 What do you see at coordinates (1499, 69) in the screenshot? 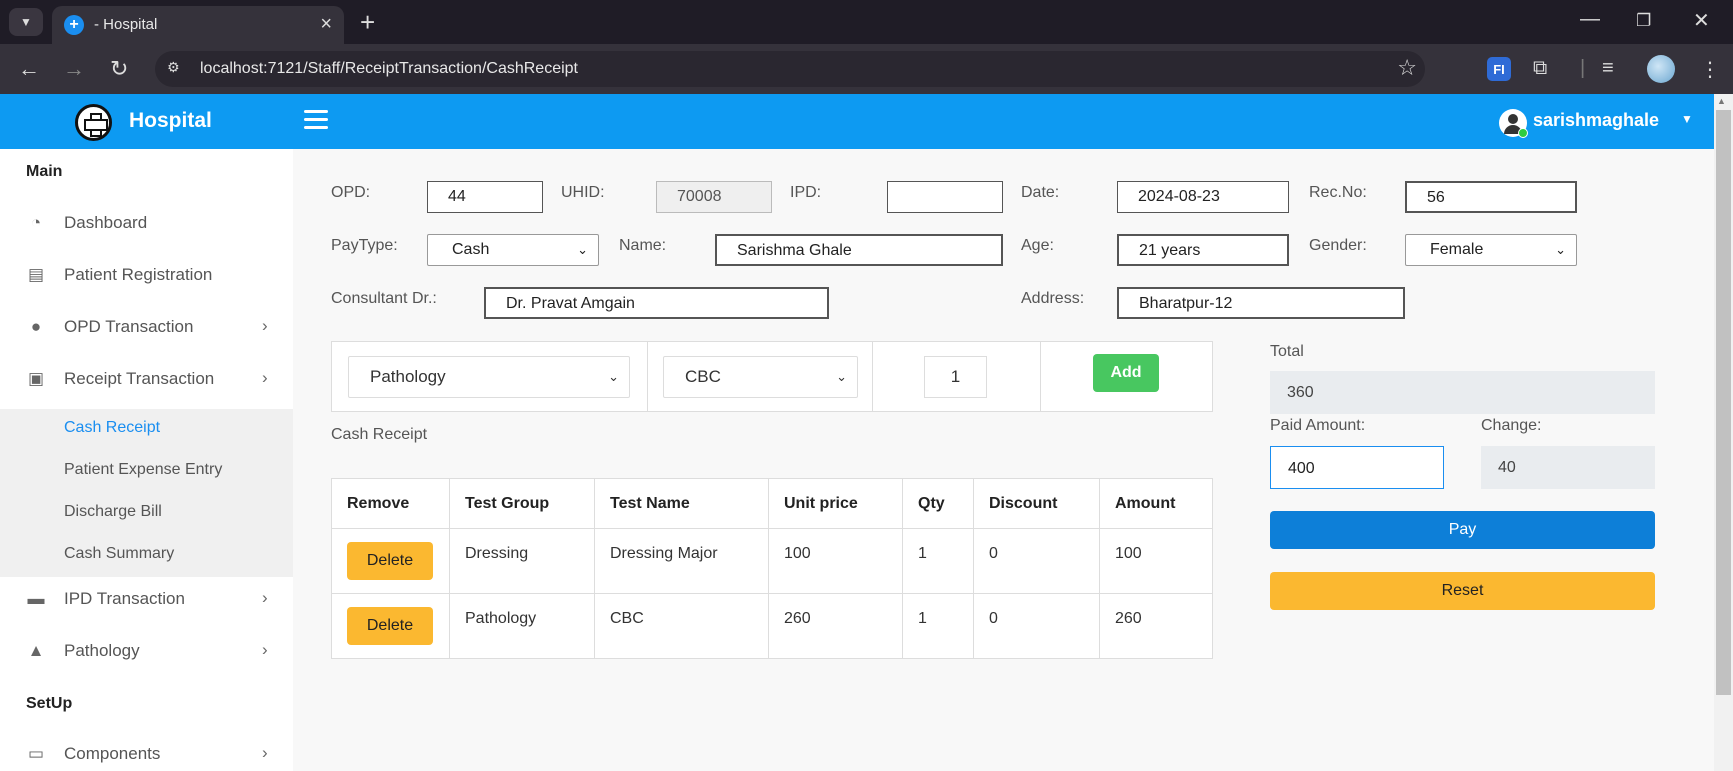
I see `extension-fi-icon: FI` at bounding box center [1499, 69].